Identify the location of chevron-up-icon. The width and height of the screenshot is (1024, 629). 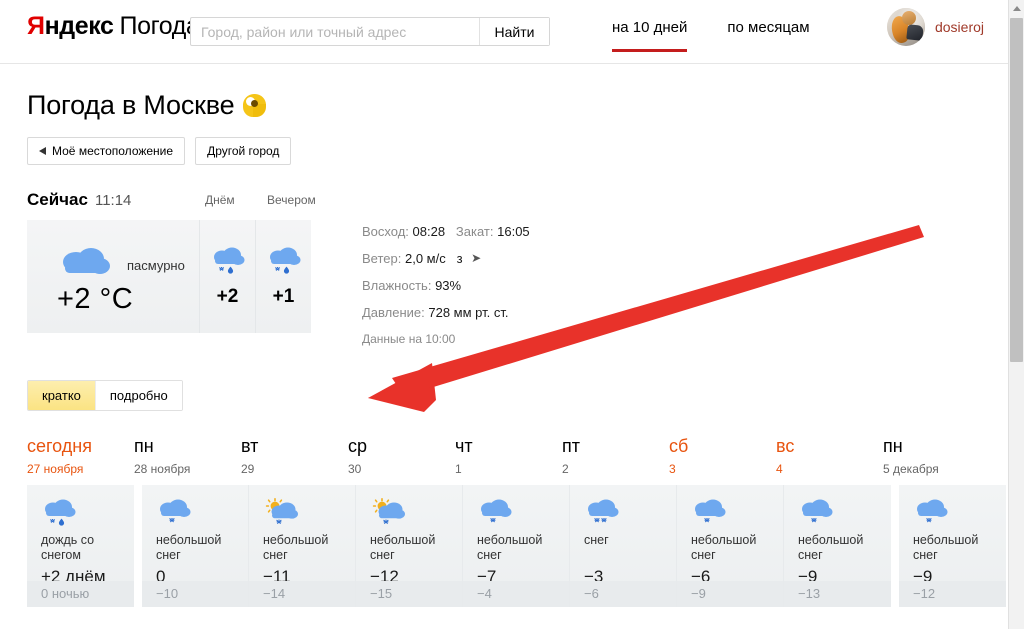
(1016, 8).